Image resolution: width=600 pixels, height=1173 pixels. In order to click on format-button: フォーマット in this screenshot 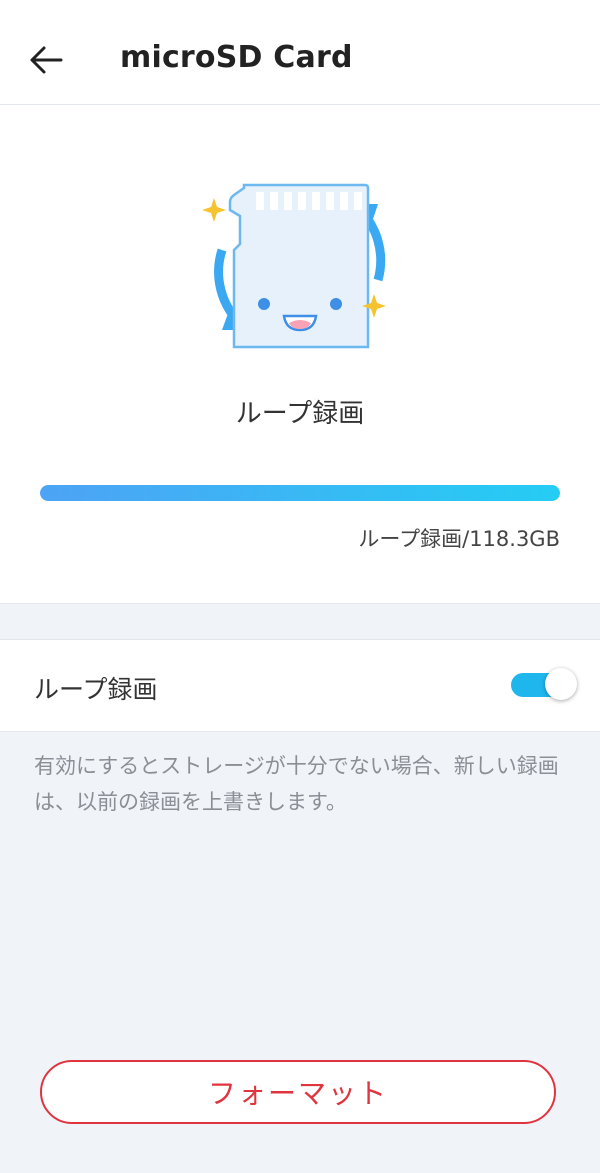, I will do `click(298, 1092)`.